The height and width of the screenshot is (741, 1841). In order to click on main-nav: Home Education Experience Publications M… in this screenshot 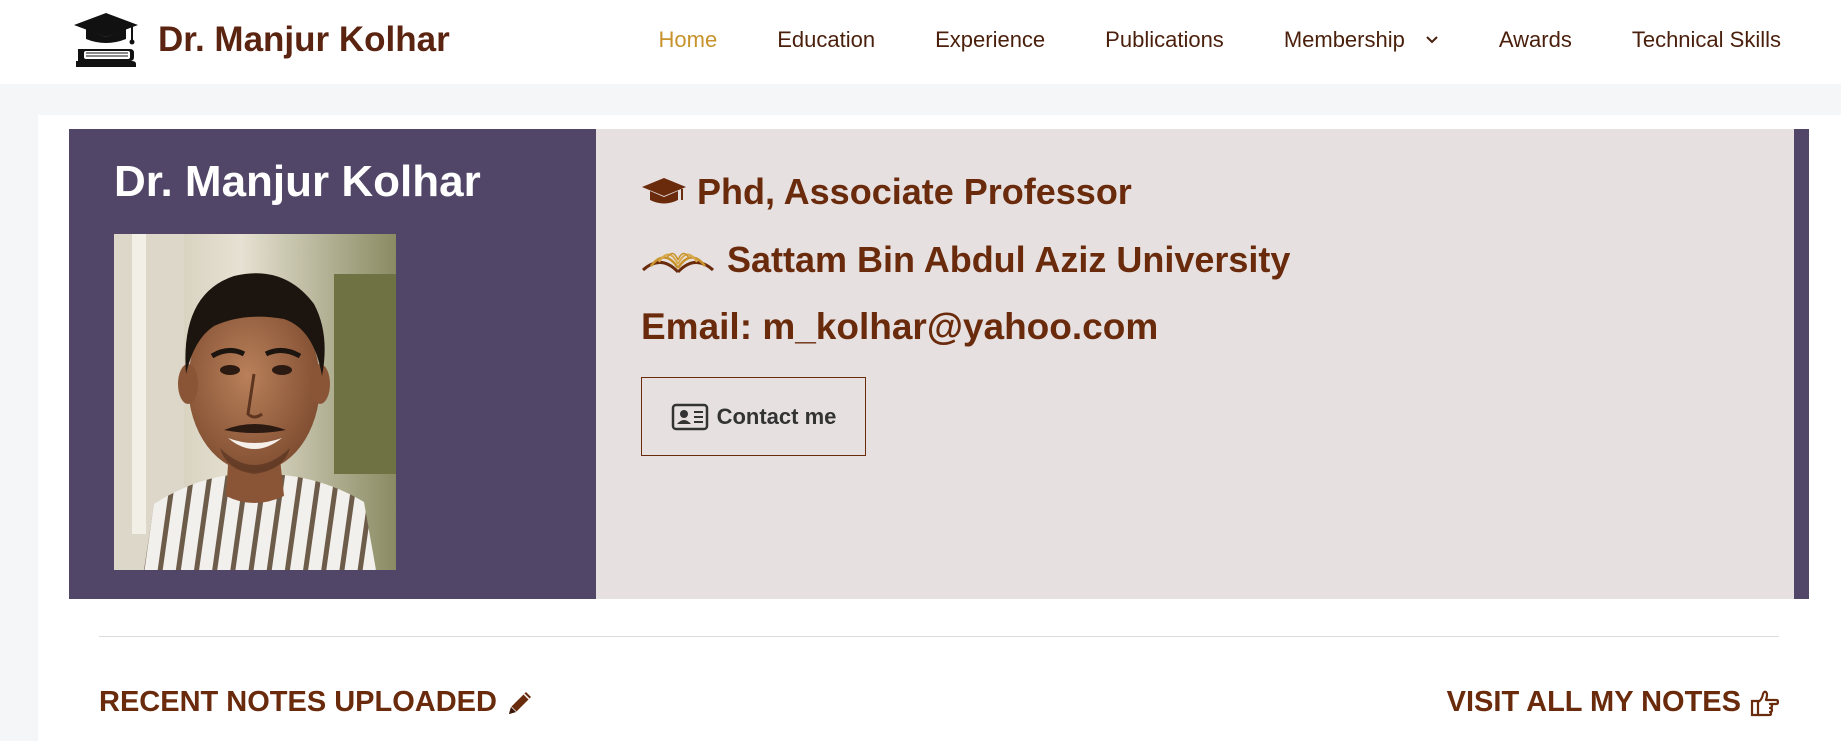, I will do `click(1220, 40)`.